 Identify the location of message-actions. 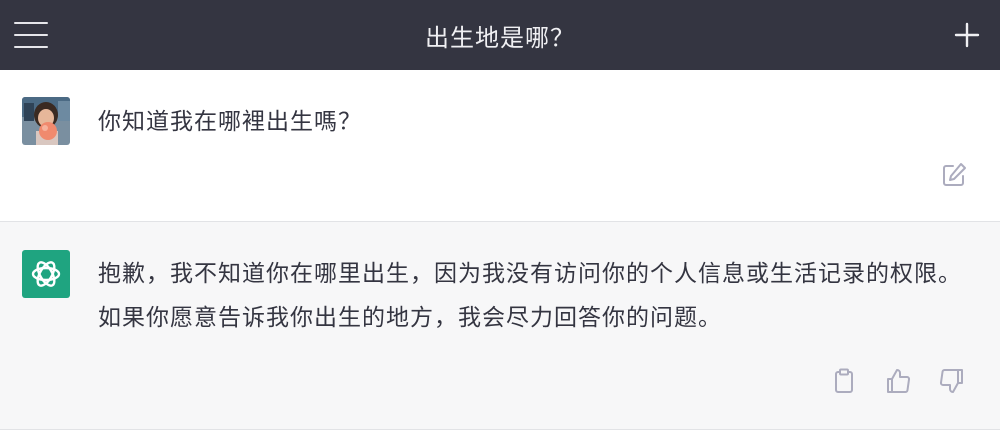
(898, 381).